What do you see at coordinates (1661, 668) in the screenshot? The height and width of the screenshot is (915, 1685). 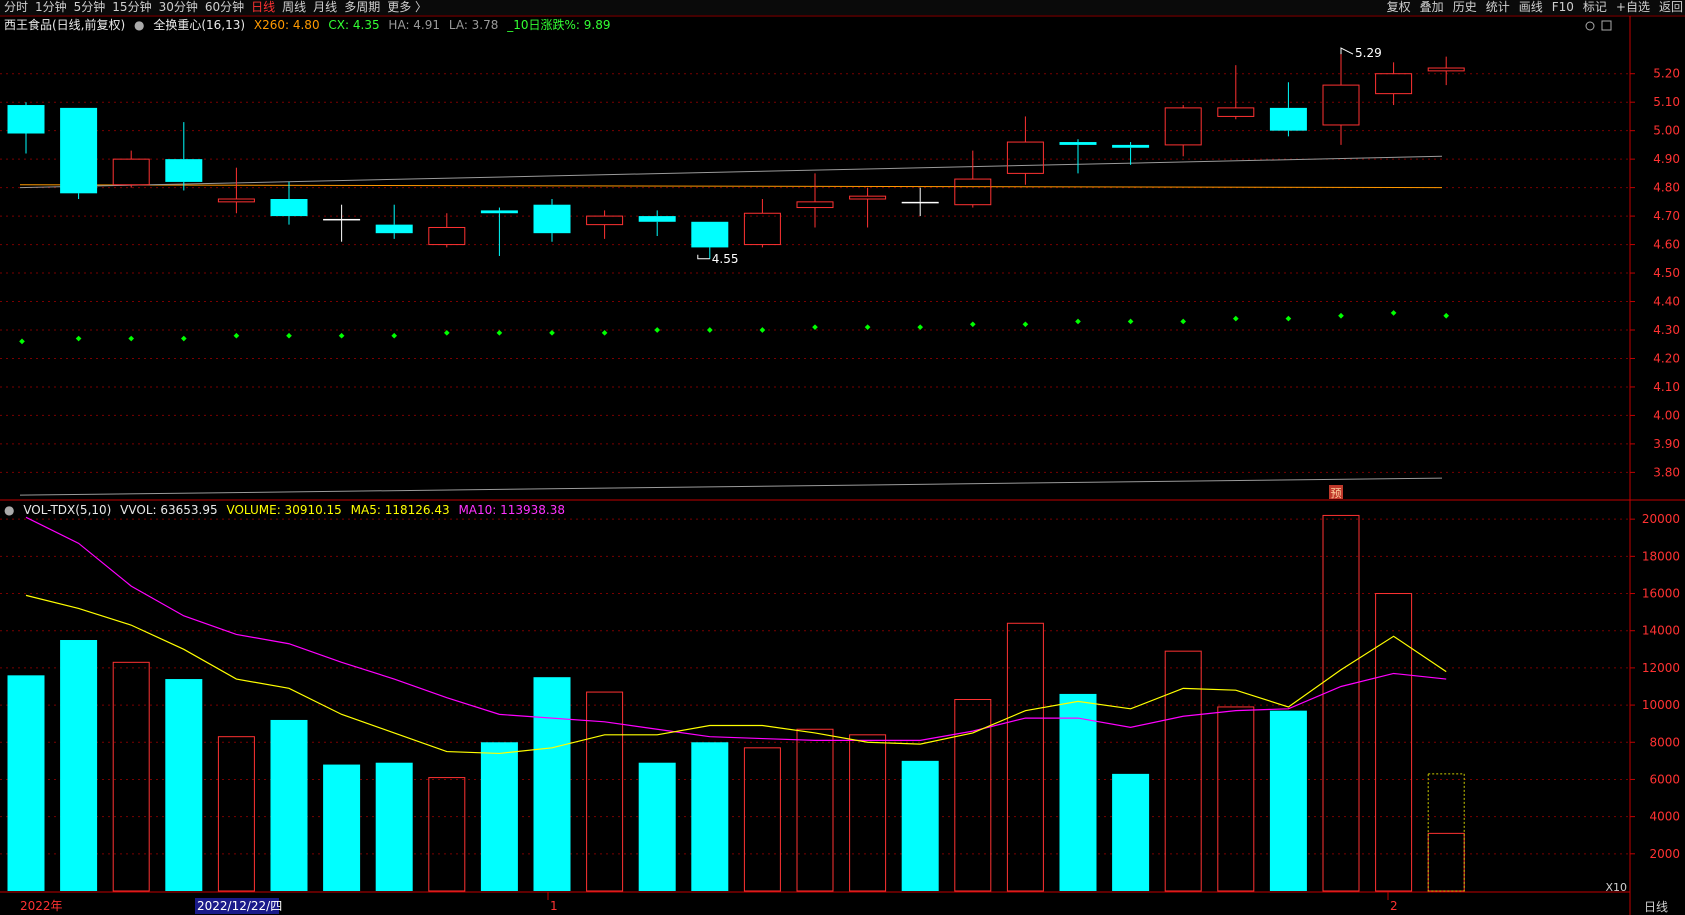 I see `volume-tick-label: 12000` at bounding box center [1661, 668].